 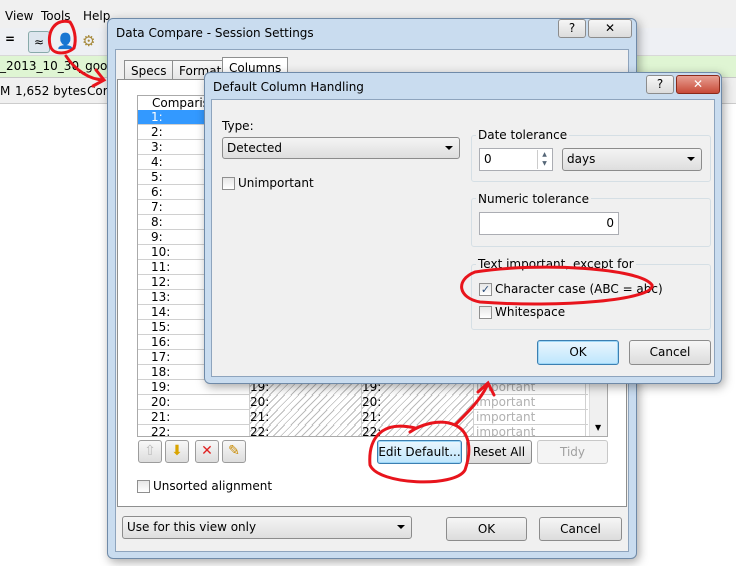 What do you see at coordinates (557, 285) in the screenshot?
I see `annotation-ellipse-checkbox` at bounding box center [557, 285].